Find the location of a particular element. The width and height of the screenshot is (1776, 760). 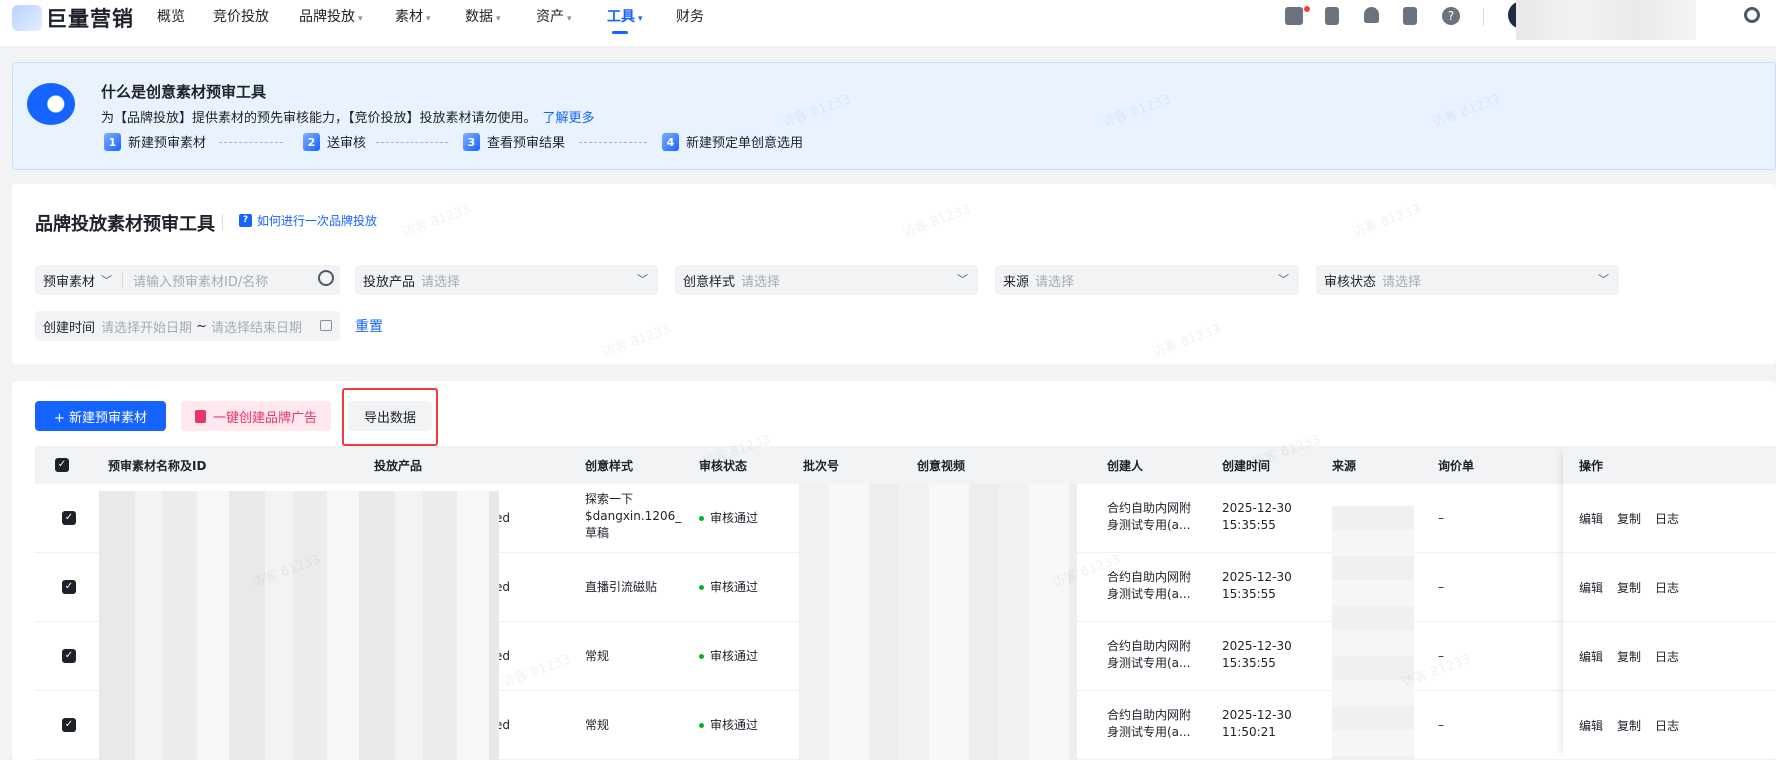

step-number-icon: 3 is located at coordinates (471, 141).